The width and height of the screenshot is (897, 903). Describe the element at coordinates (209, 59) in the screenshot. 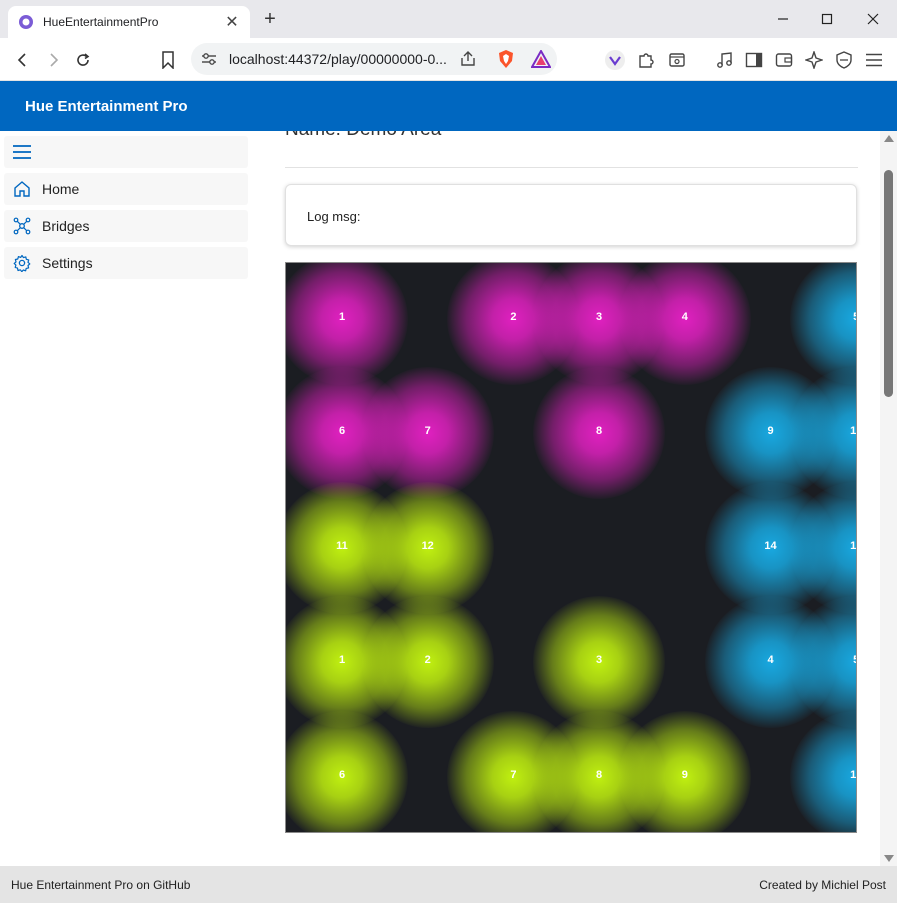

I see `site-settings-icon` at that location.